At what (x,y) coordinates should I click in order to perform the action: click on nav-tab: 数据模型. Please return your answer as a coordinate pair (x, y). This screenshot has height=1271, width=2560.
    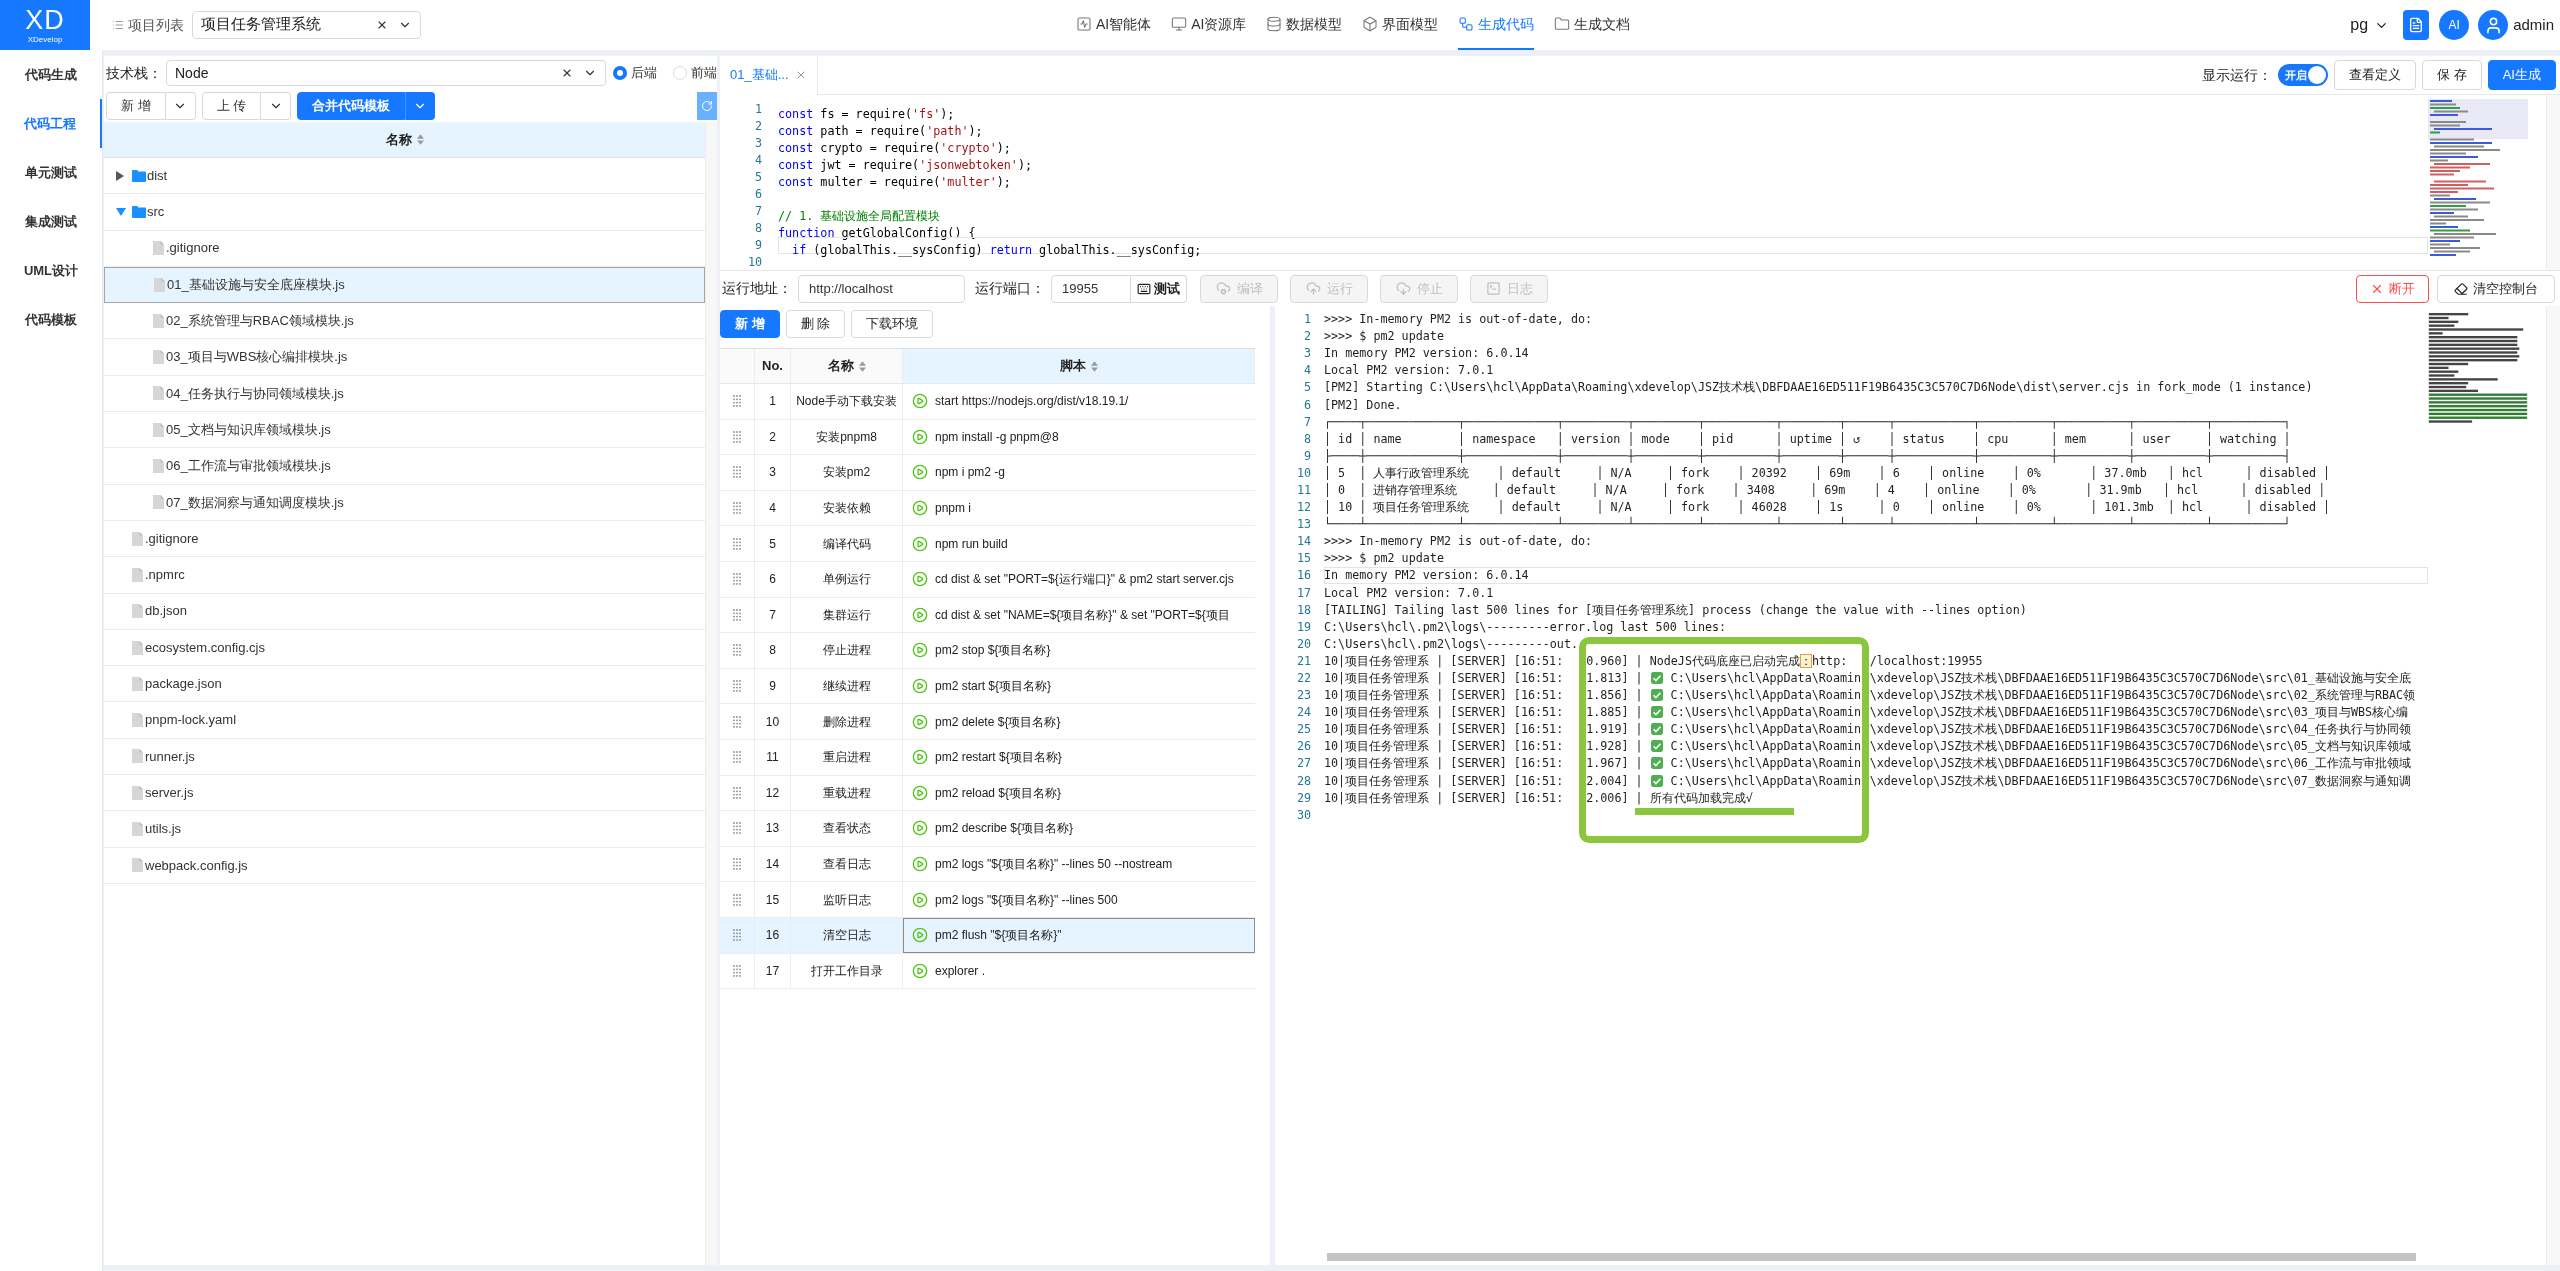
    Looking at the image, I should click on (1304, 25).